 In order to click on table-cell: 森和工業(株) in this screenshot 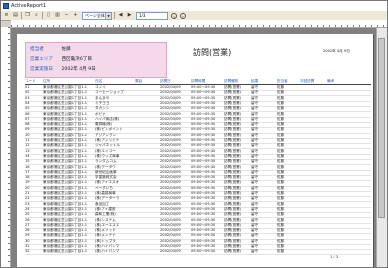, I will do `click(105, 214)`.